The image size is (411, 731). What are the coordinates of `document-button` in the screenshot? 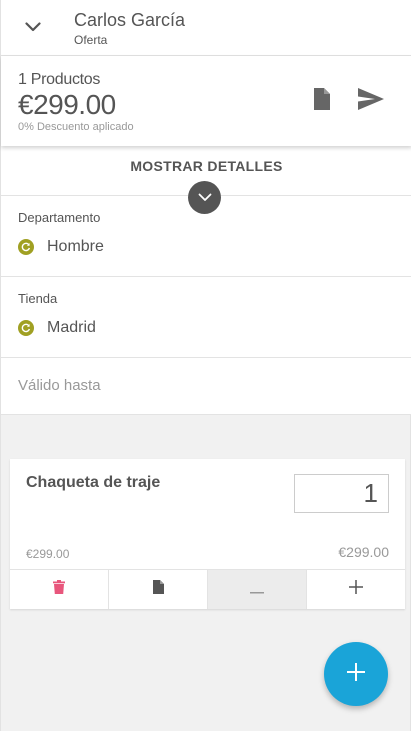 It's located at (322, 101).